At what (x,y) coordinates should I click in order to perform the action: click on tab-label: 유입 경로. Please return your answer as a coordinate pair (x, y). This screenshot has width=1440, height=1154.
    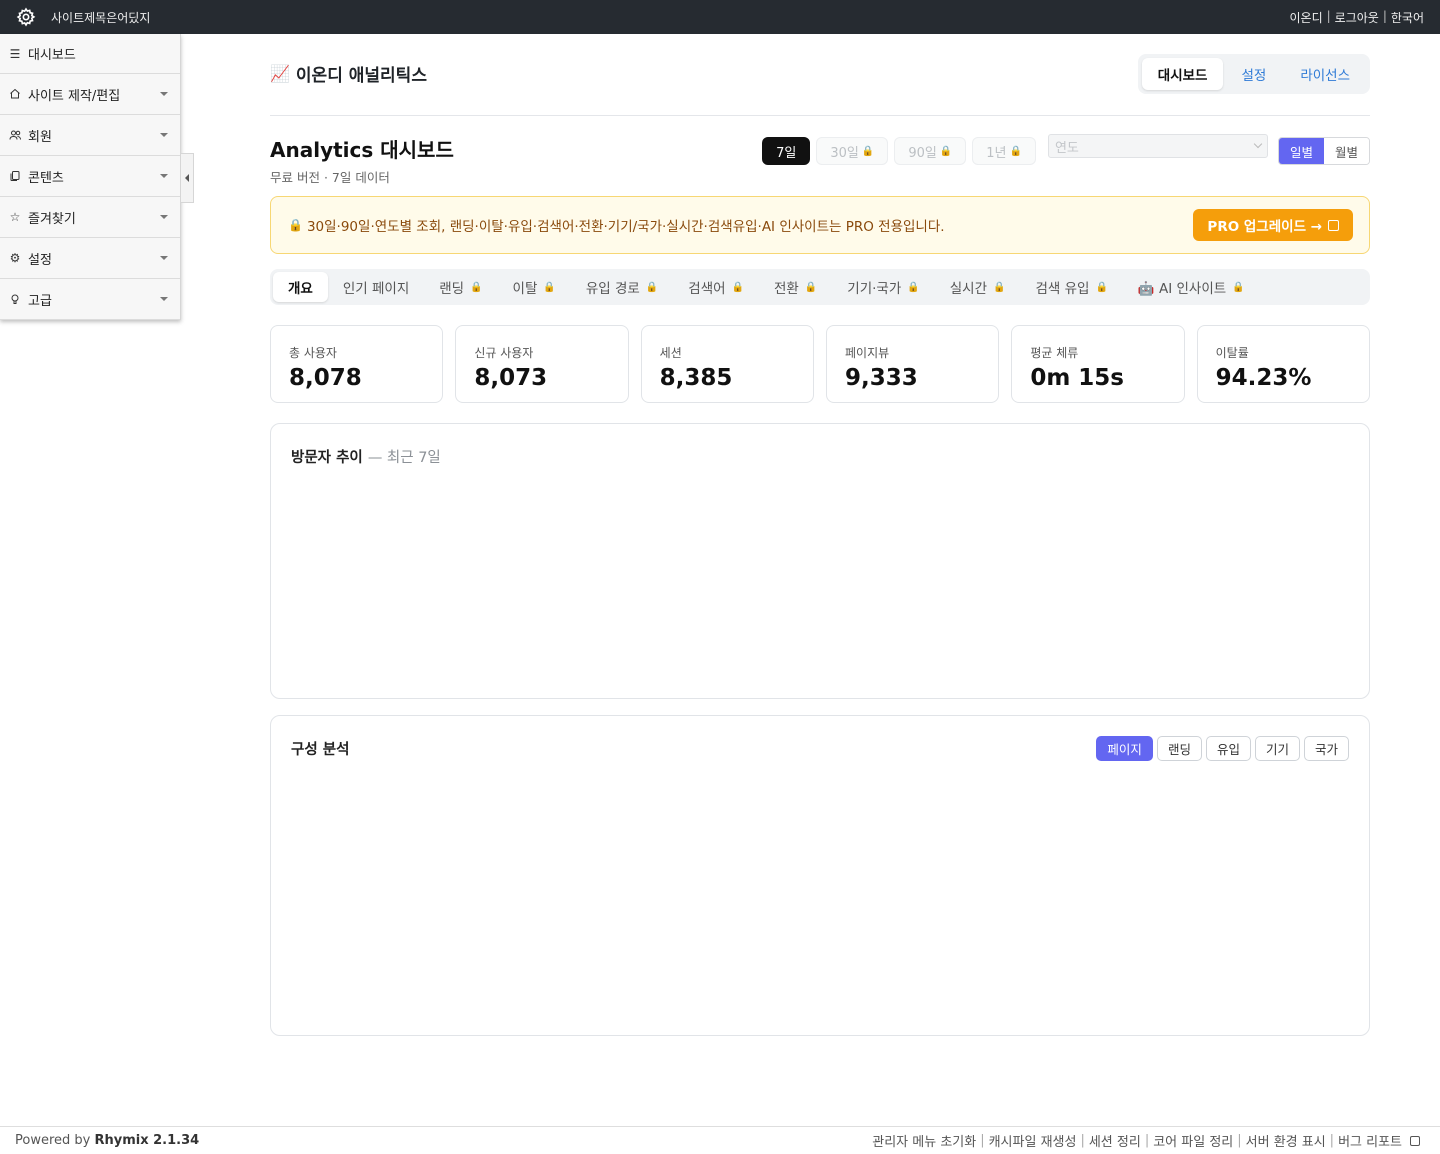
    Looking at the image, I should click on (612, 289).